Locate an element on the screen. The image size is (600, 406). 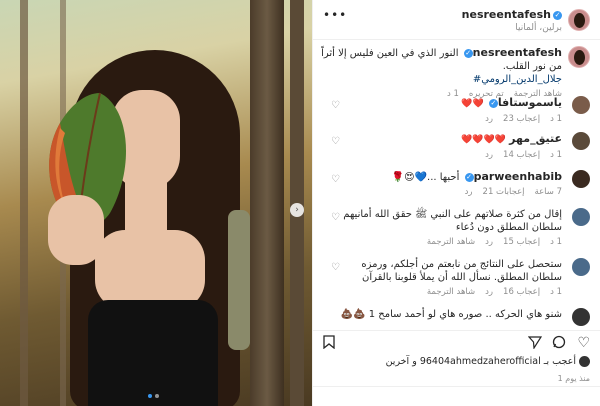
next-photo-button: › is located at coordinates (297, 210).